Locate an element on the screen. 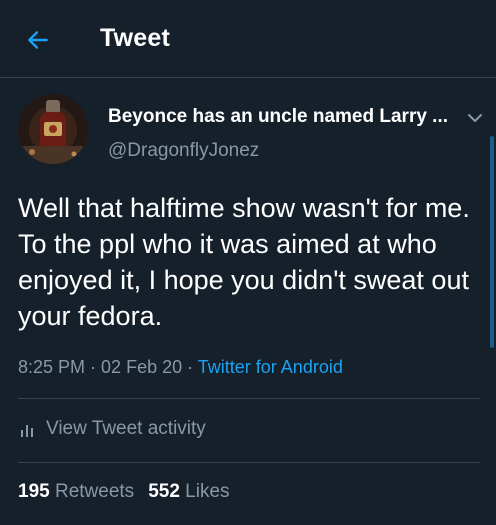 The width and height of the screenshot is (496, 525). more-options-button is located at coordinates (475, 118).